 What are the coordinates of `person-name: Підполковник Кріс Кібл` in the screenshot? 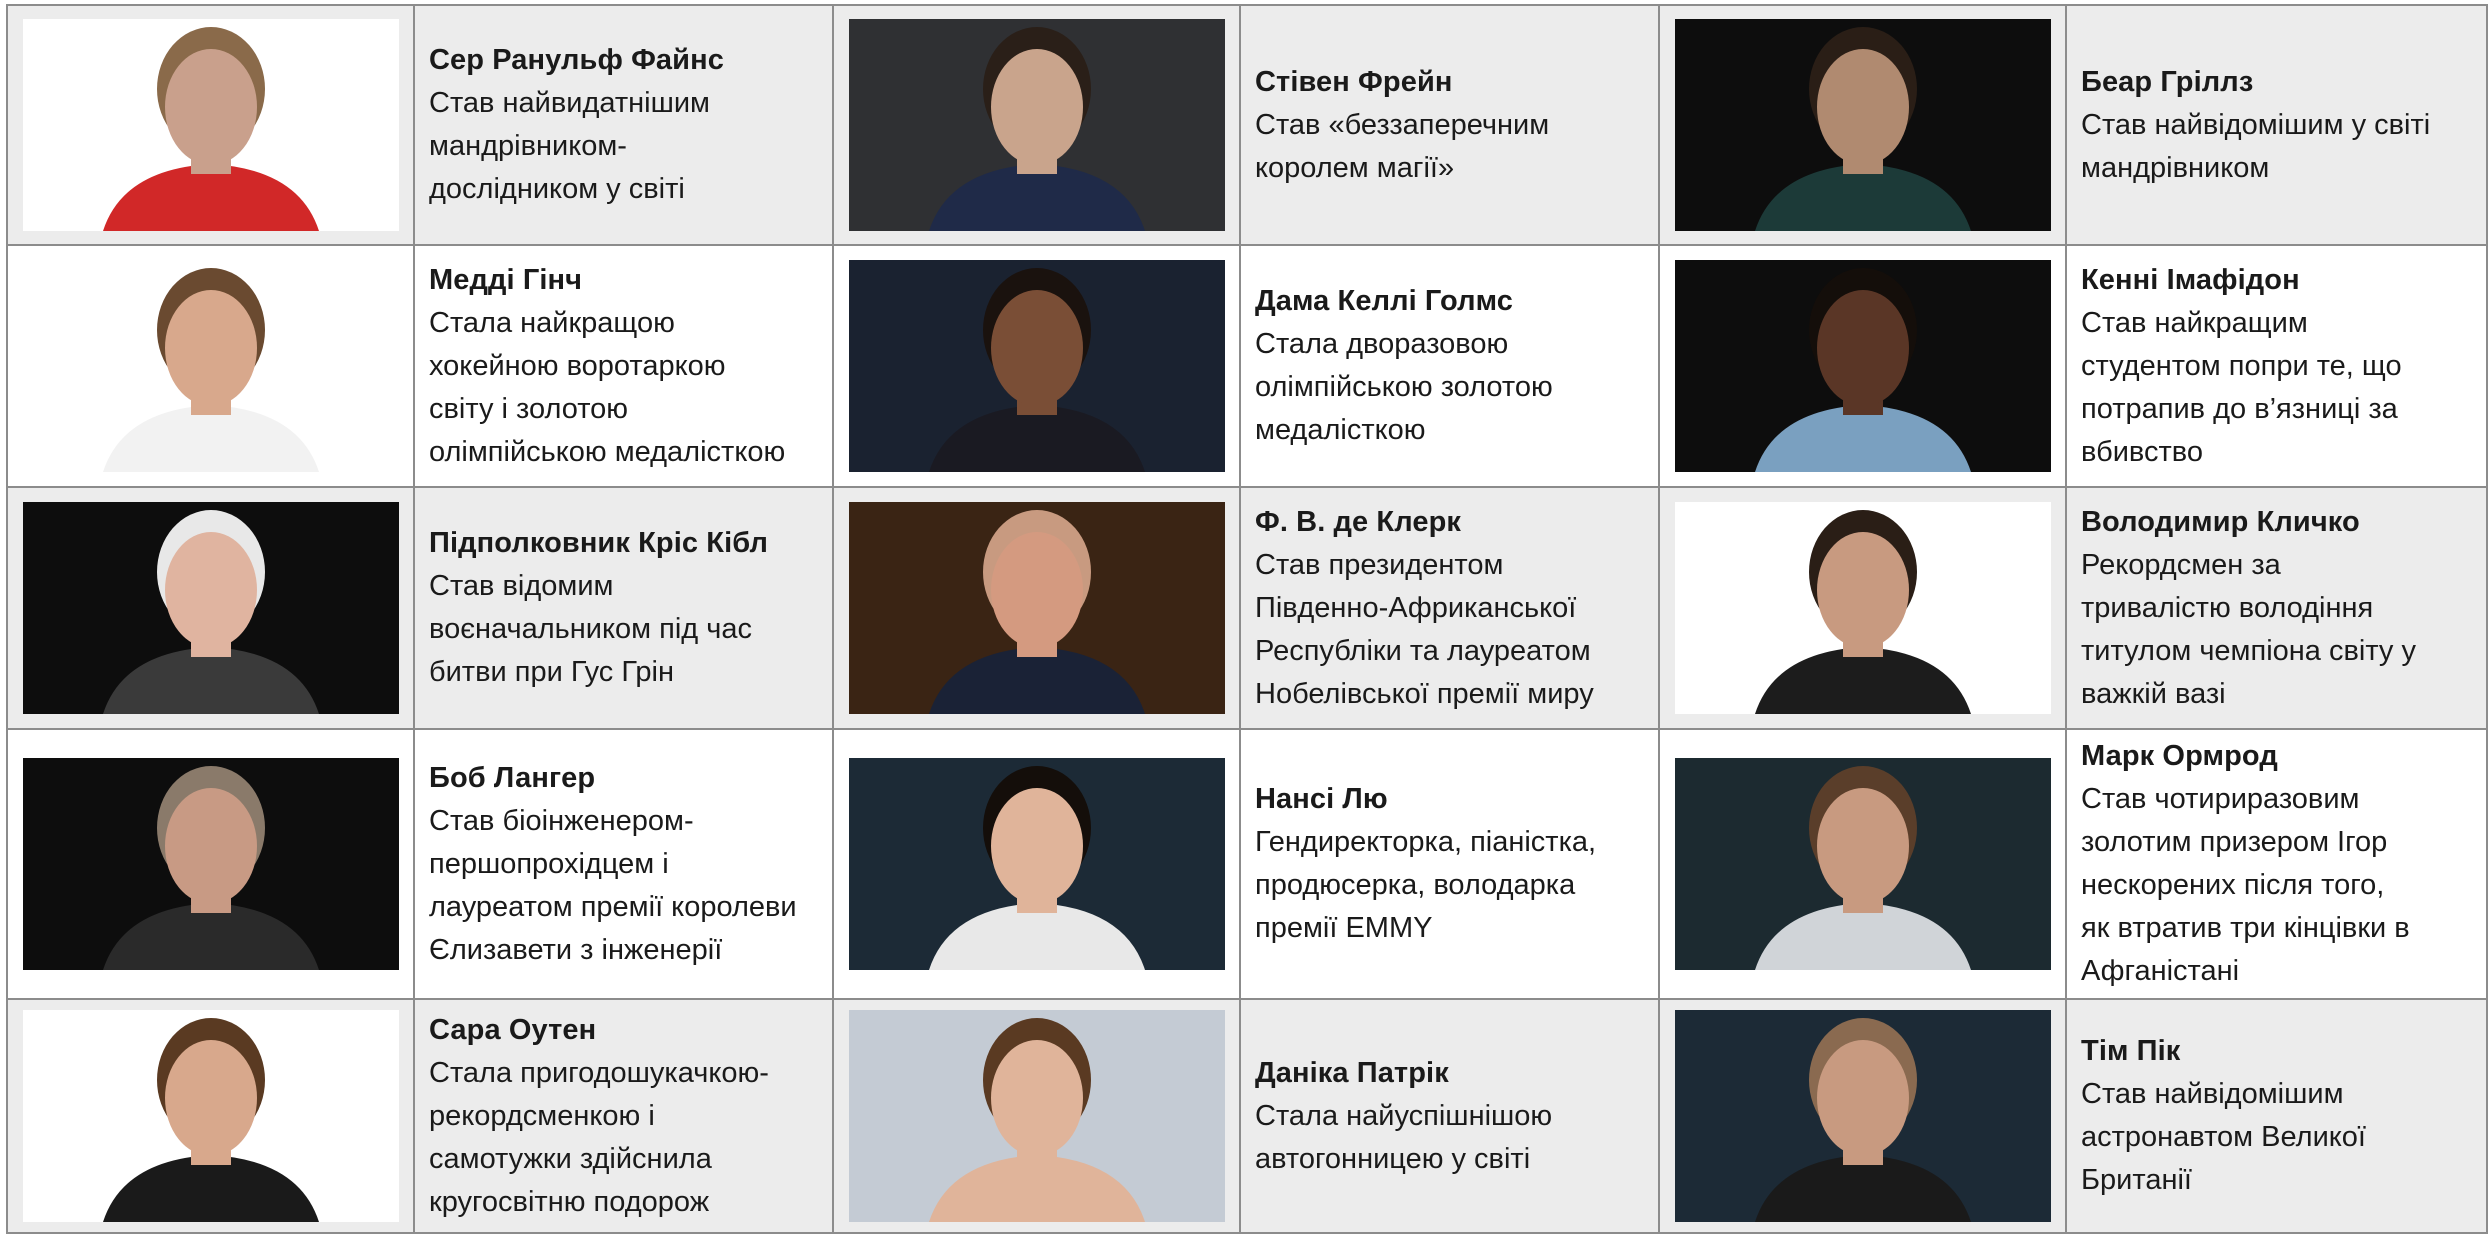 It's located at (599, 543).